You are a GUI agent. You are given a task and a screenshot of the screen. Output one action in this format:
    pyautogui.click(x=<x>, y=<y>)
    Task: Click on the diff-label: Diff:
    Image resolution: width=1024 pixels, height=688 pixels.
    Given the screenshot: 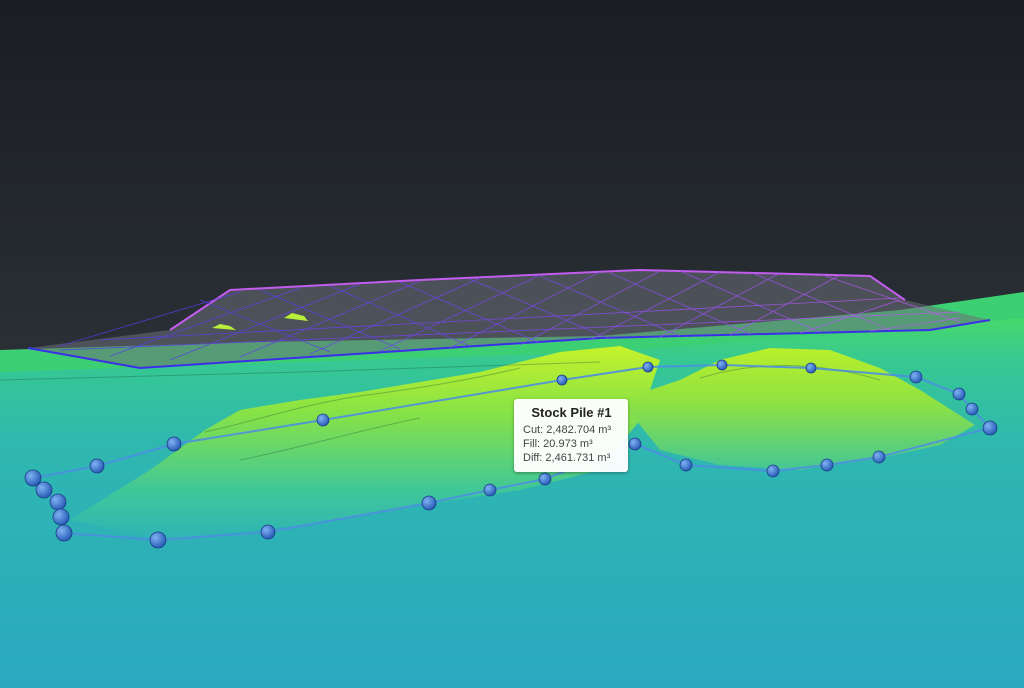 What is the action you would take?
    pyautogui.click(x=533, y=458)
    